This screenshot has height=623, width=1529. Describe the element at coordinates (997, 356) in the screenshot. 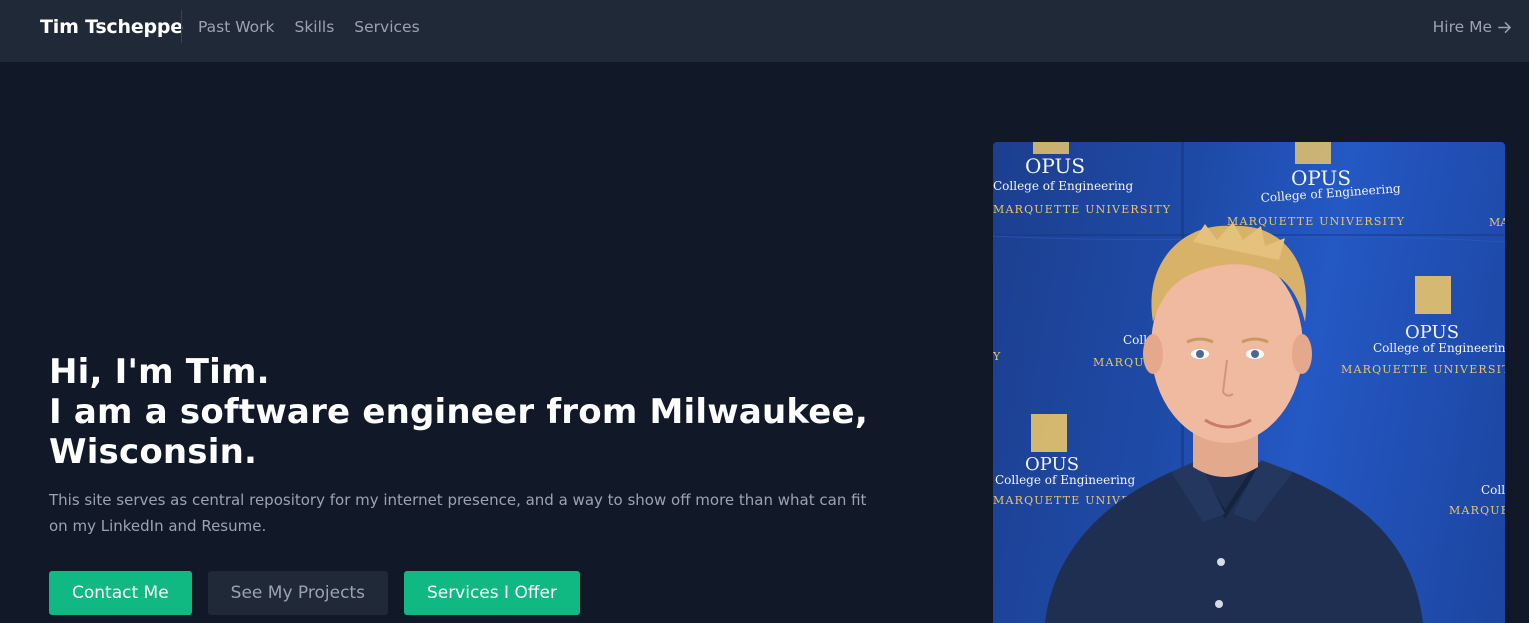

I see `svg-text: Y` at that location.